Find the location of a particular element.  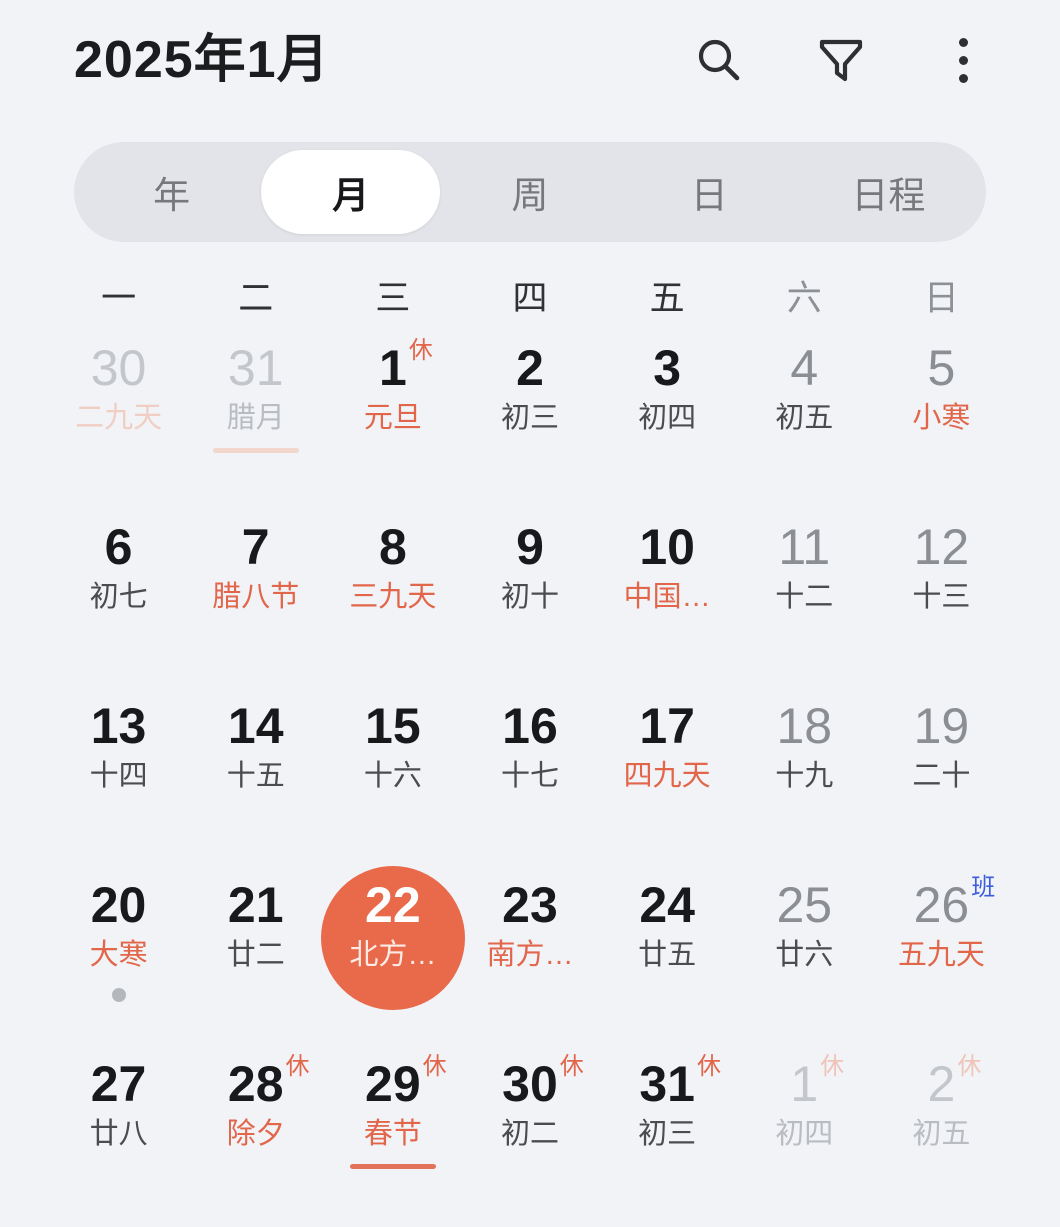

day-cell: 2 休初五 is located at coordinates (941, 1132).